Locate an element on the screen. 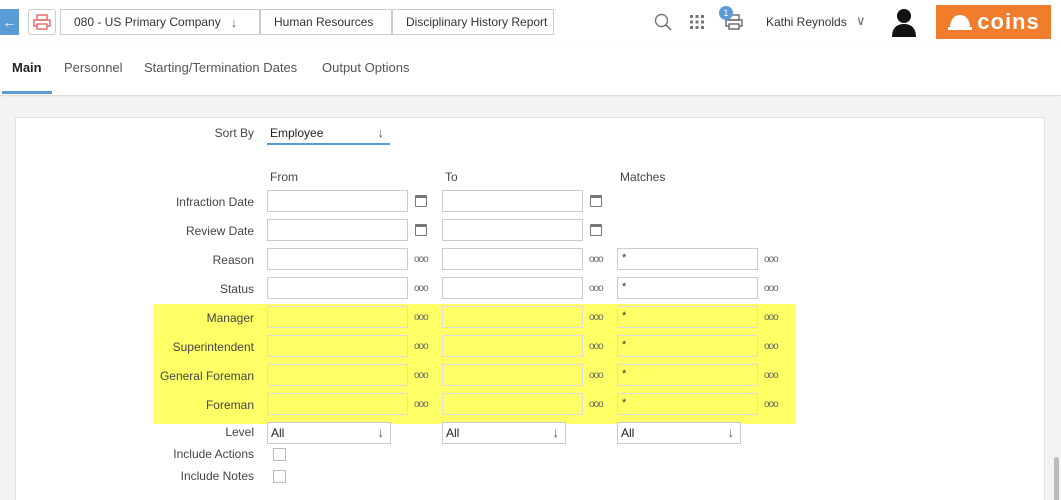 This screenshot has height=500, width=1061. print-button is located at coordinates (42, 22).